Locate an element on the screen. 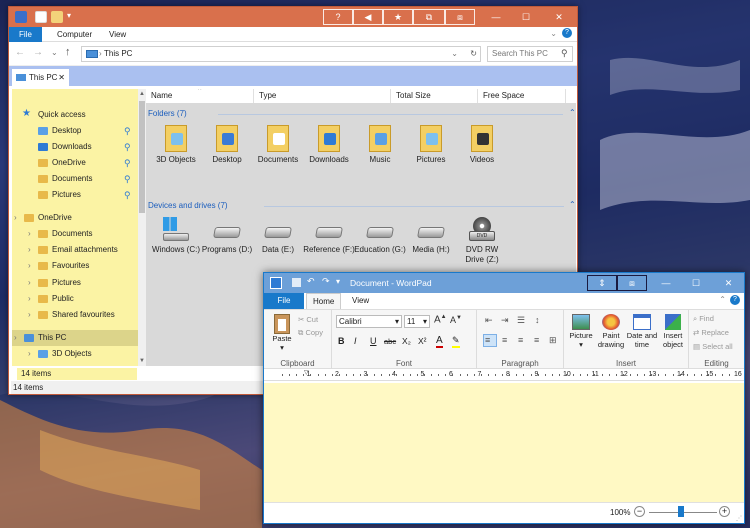  expand-ribbon-icon: ⌄ is located at coordinates (553, 33).